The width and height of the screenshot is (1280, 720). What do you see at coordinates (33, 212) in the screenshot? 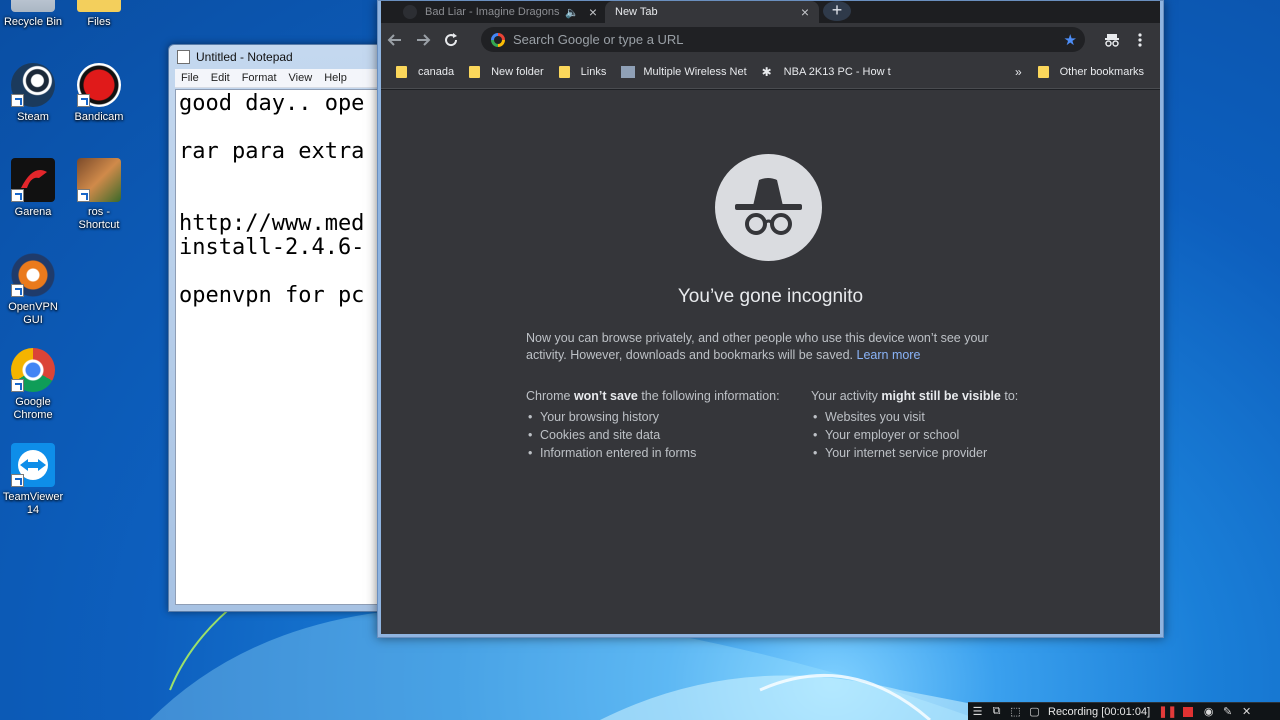
I see `desktop-icon-label: Garena` at bounding box center [33, 212].